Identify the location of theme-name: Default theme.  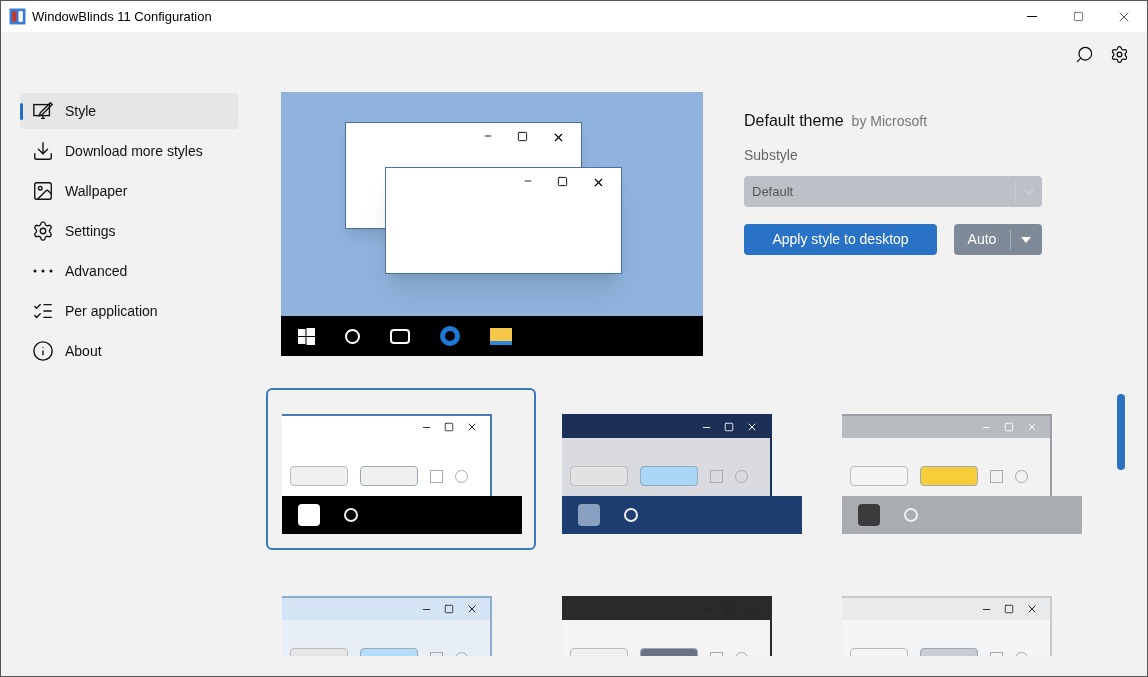
(794, 121).